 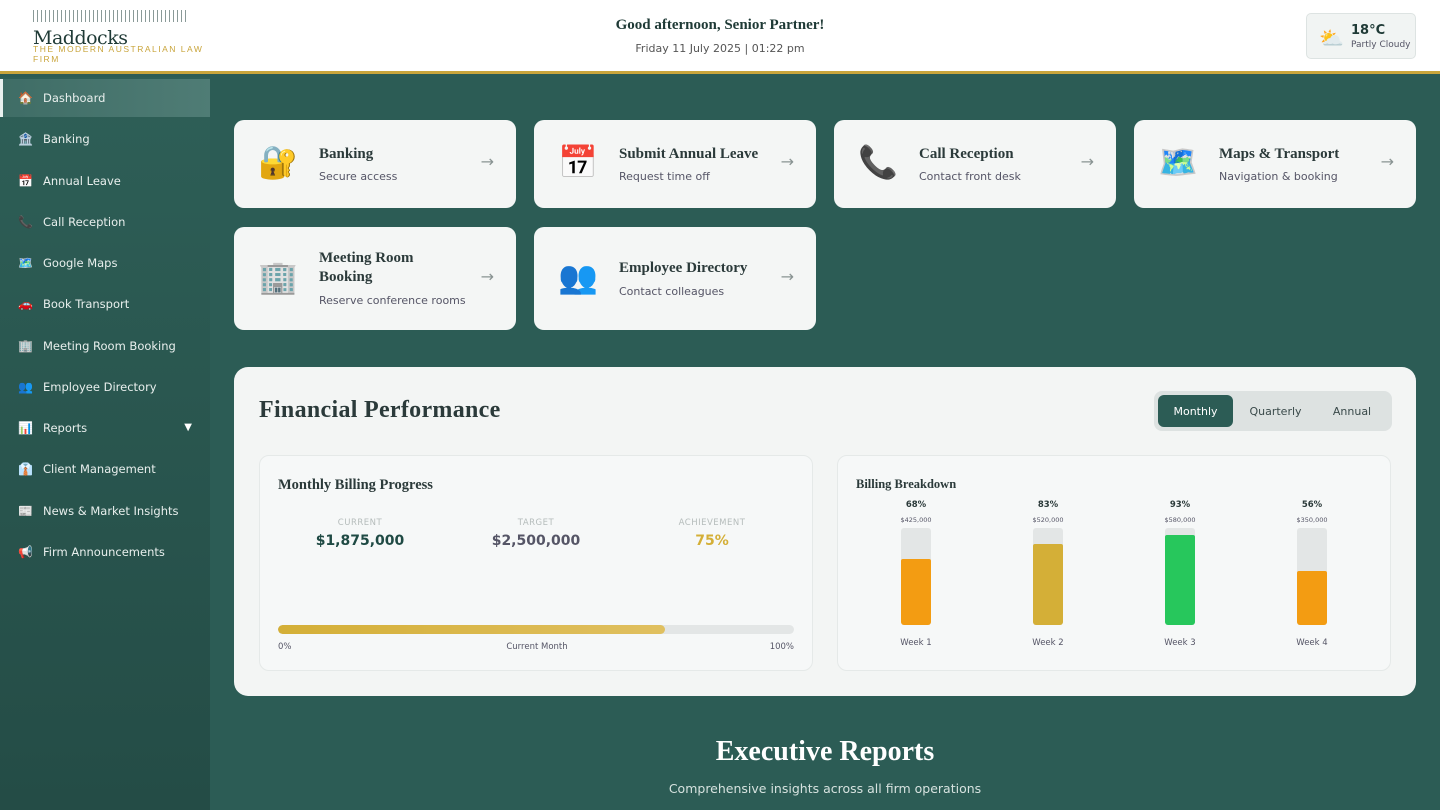 I want to click on card-employee-directory: 👥 Employee Directory Contact colleagues →, so click(x=675, y=278).